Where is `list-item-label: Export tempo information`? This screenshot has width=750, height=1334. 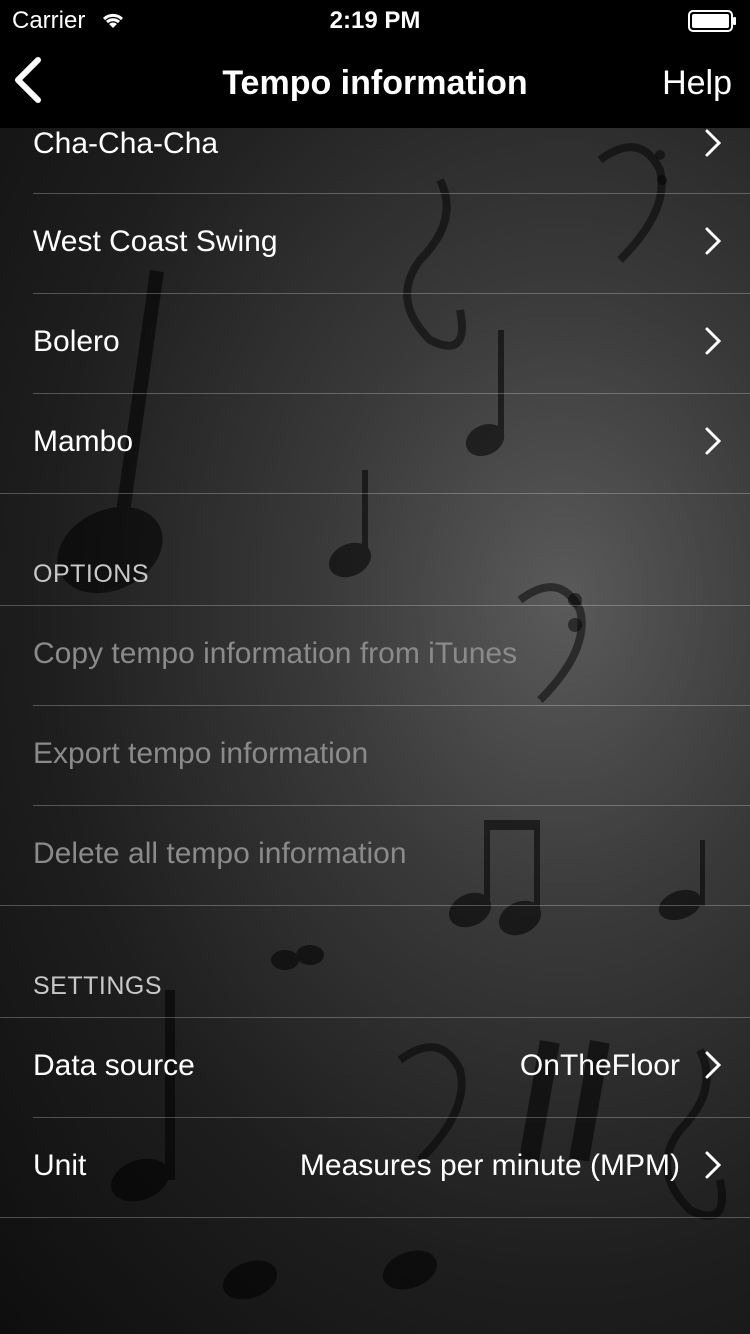 list-item-label: Export tempo information is located at coordinates (201, 753).